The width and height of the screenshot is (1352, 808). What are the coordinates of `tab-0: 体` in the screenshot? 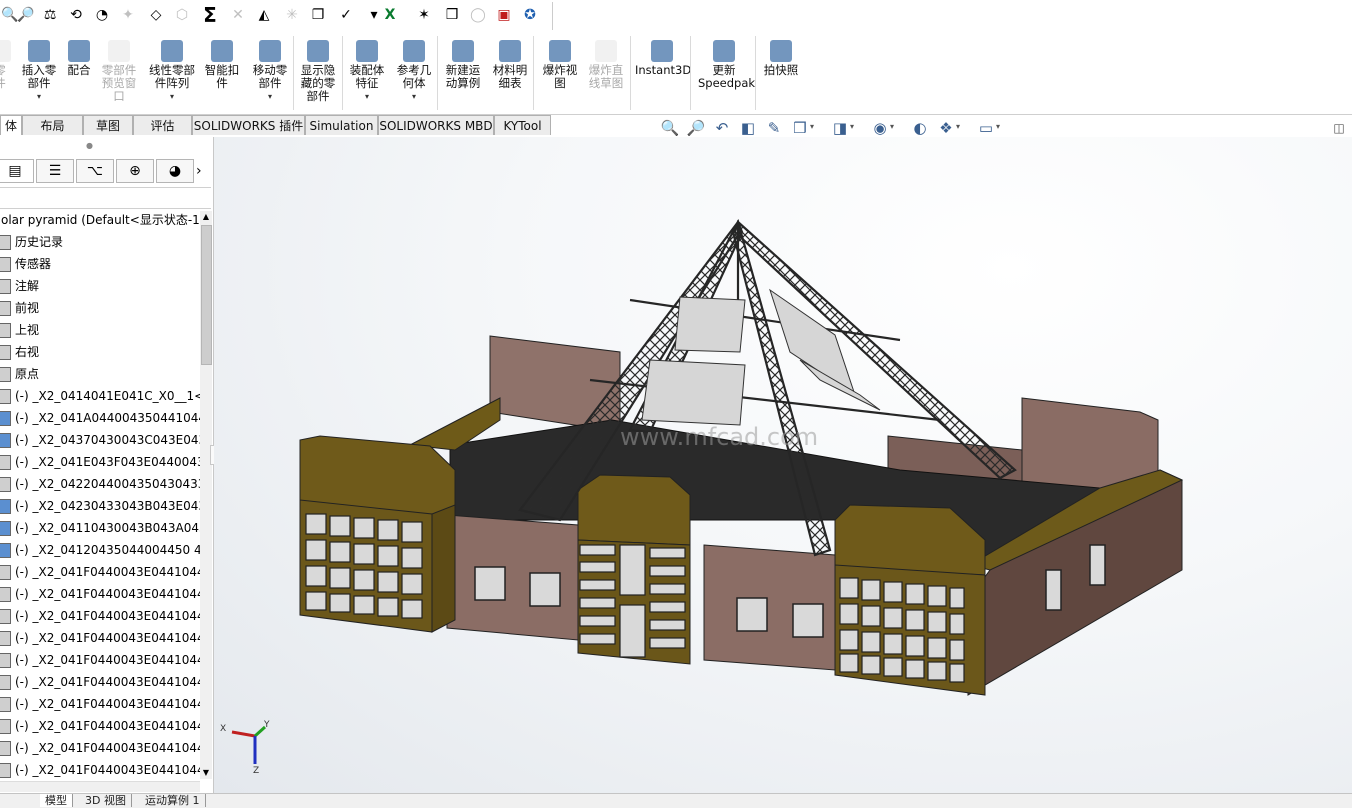 It's located at (11, 125).